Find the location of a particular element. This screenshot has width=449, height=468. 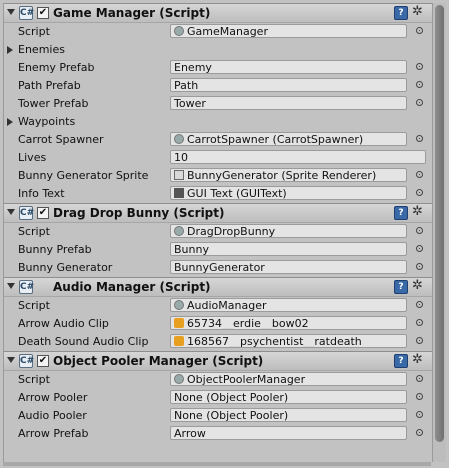

bunny-generator-sprite-field: BunnyGenerator (Sprite Renderer) is located at coordinates (288, 175).